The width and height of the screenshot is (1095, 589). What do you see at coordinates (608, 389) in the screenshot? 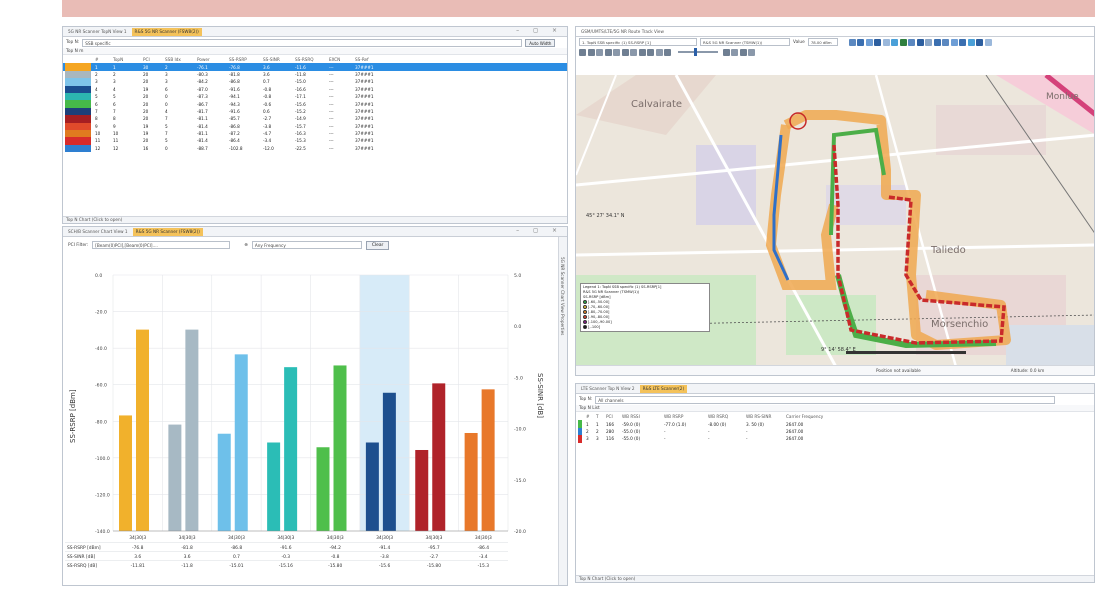
I see `tab-lte-topn: LTE Scanner Top N View 2` at bounding box center [608, 389].